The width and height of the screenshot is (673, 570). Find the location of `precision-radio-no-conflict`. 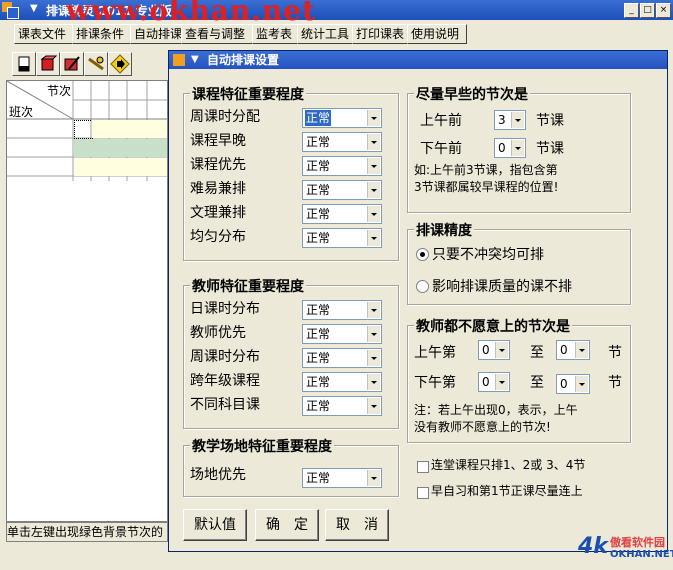

precision-radio-no-conflict is located at coordinates (422, 254).